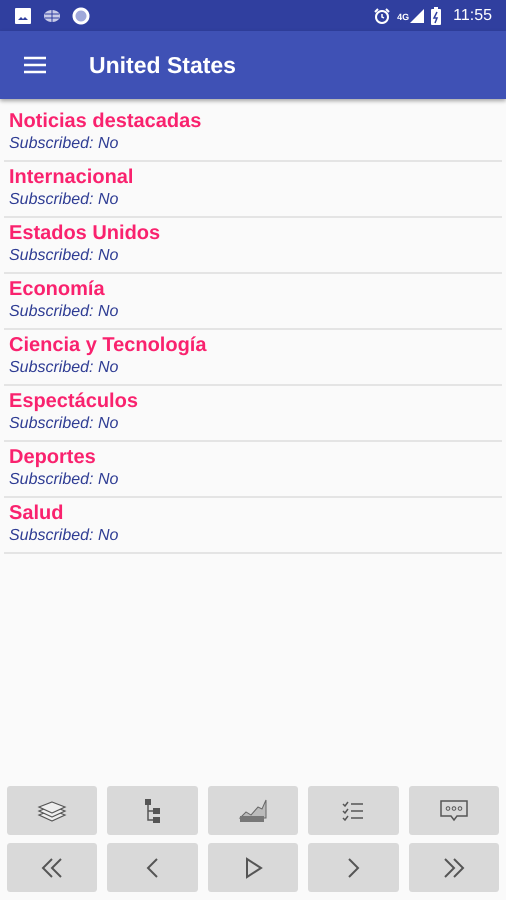  What do you see at coordinates (108, 345) in the screenshot?
I see `topic-name: Ciencia y Tecnología` at bounding box center [108, 345].